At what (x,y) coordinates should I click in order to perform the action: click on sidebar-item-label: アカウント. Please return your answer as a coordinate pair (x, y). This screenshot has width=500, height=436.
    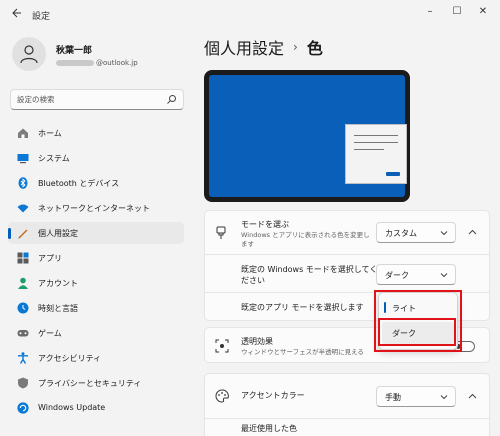
    Looking at the image, I should click on (58, 283).